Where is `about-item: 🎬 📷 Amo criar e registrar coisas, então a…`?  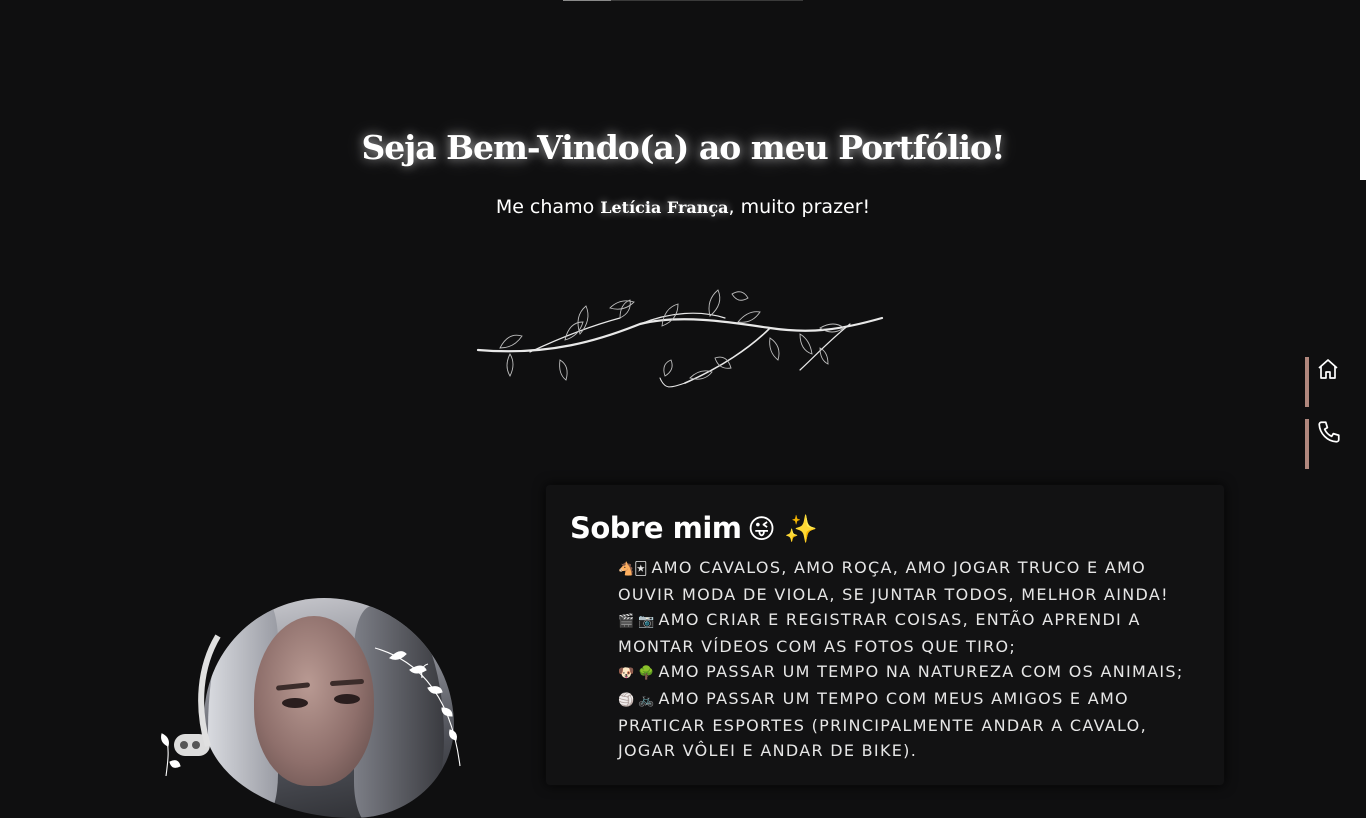 about-item: 🎬 📷 Amo criar e registrar coisas, então a… is located at coordinates (908, 633).